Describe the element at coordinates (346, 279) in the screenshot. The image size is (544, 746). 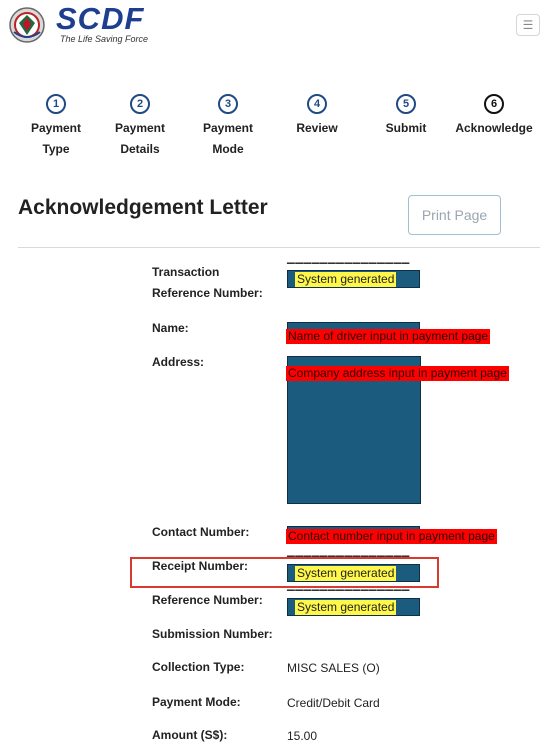
I see `transaction-reference-note: System generated` at that location.